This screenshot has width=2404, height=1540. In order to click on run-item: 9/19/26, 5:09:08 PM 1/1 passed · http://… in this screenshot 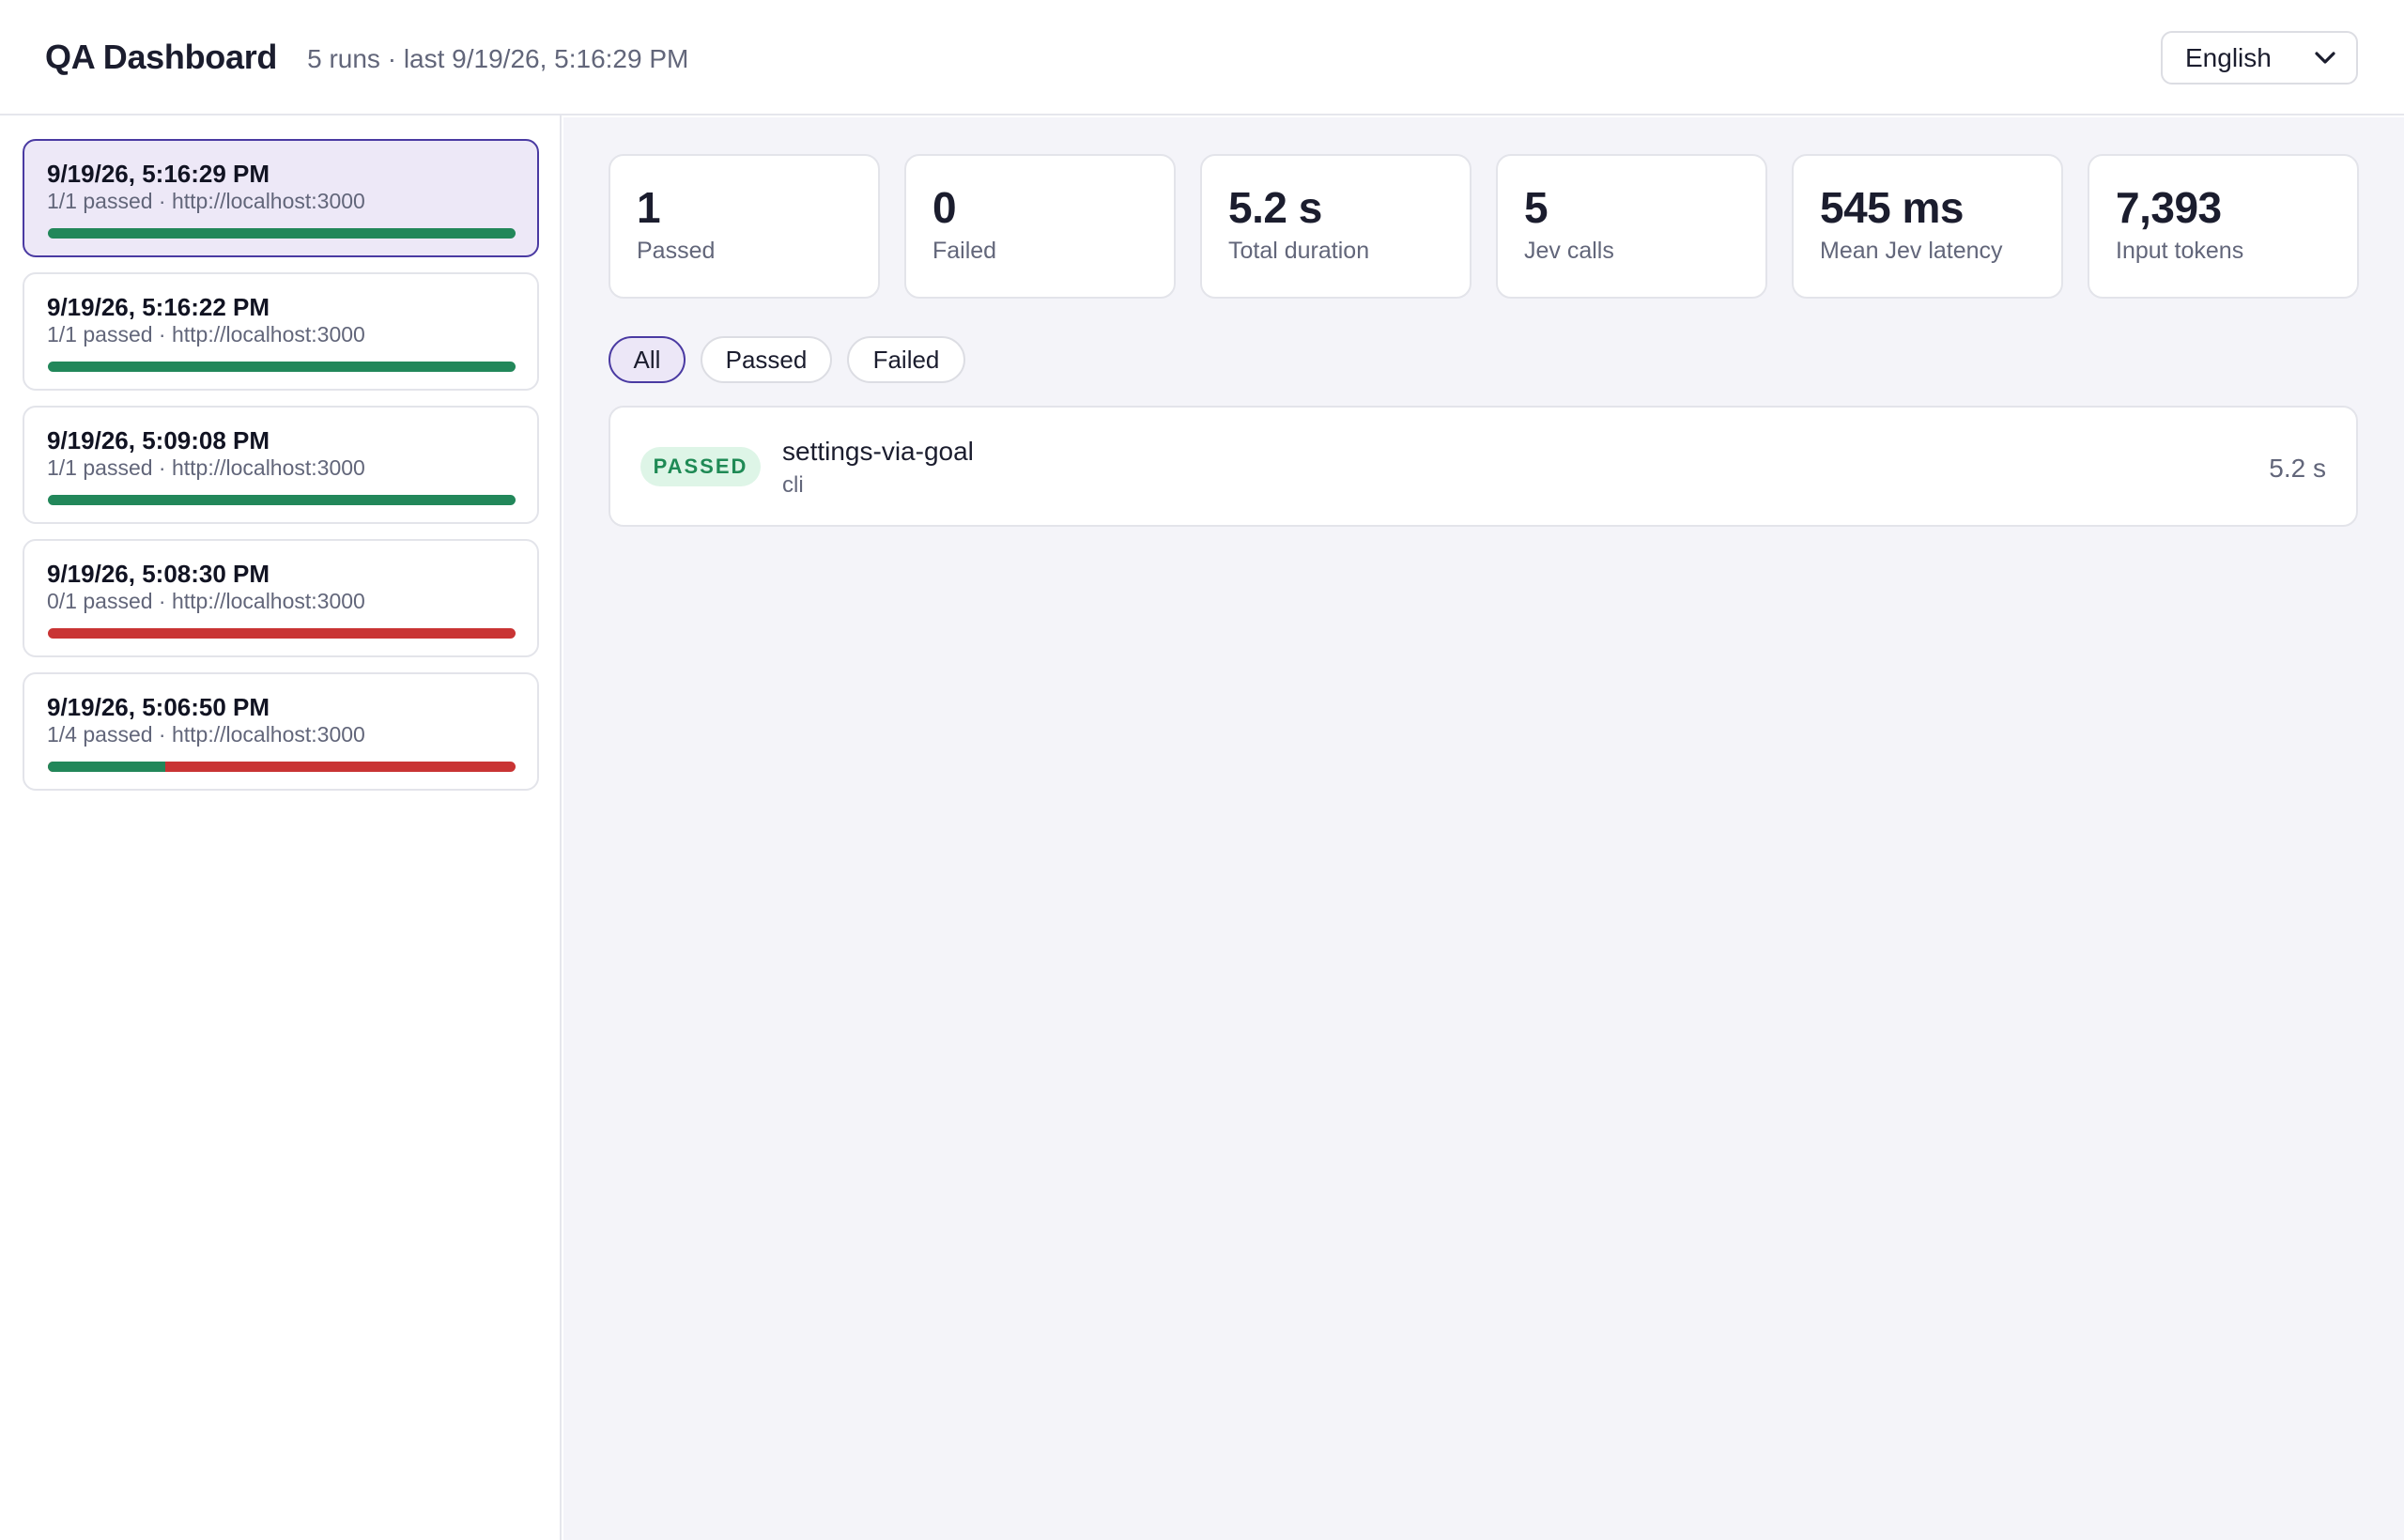, I will do `click(281, 465)`.